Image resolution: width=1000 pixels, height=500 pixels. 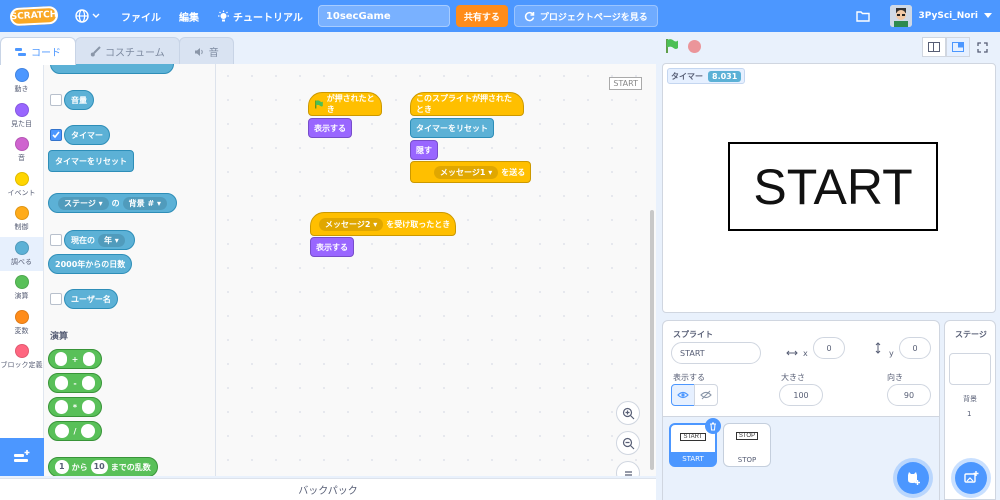 What do you see at coordinates (34, 16) in the screenshot?
I see `scratch-logo: SCRATCH` at bounding box center [34, 16].